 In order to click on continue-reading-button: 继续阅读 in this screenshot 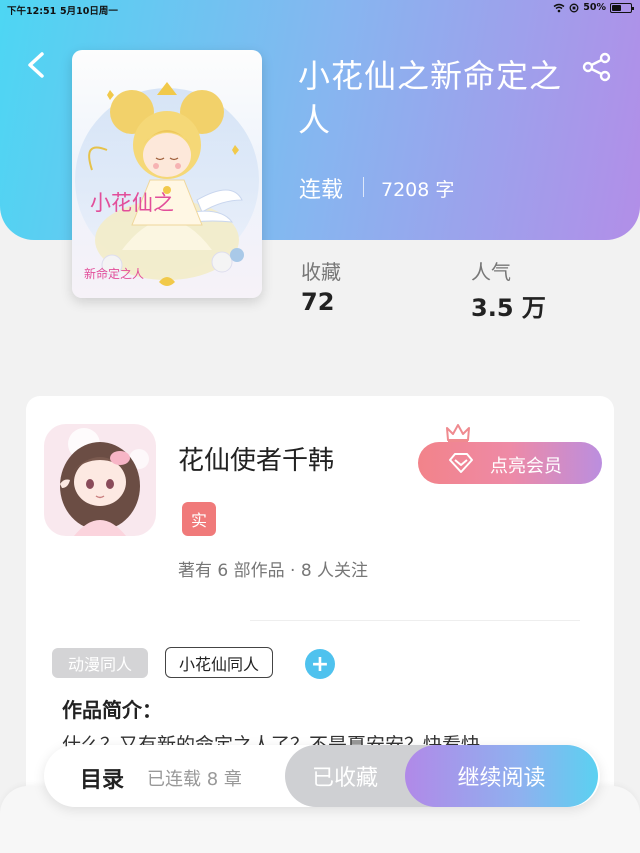, I will do `click(501, 776)`.